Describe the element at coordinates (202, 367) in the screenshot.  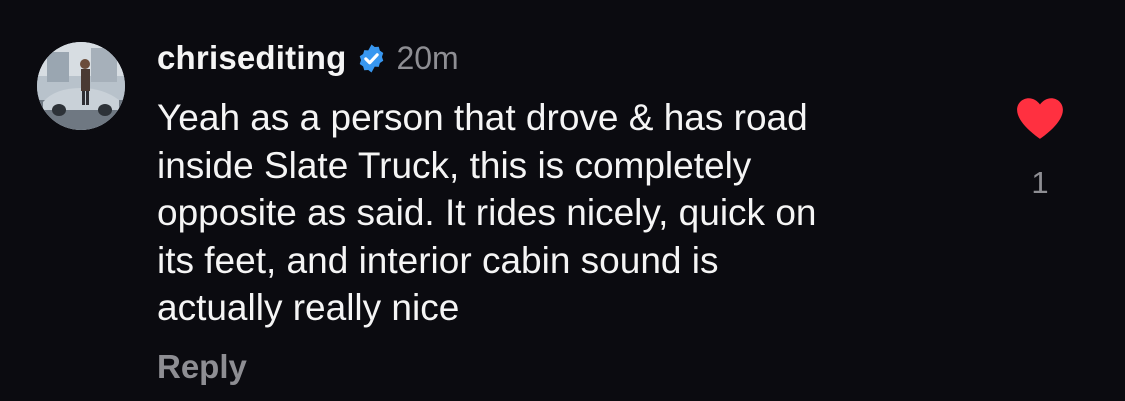
I see `reply-button: Reply` at that location.